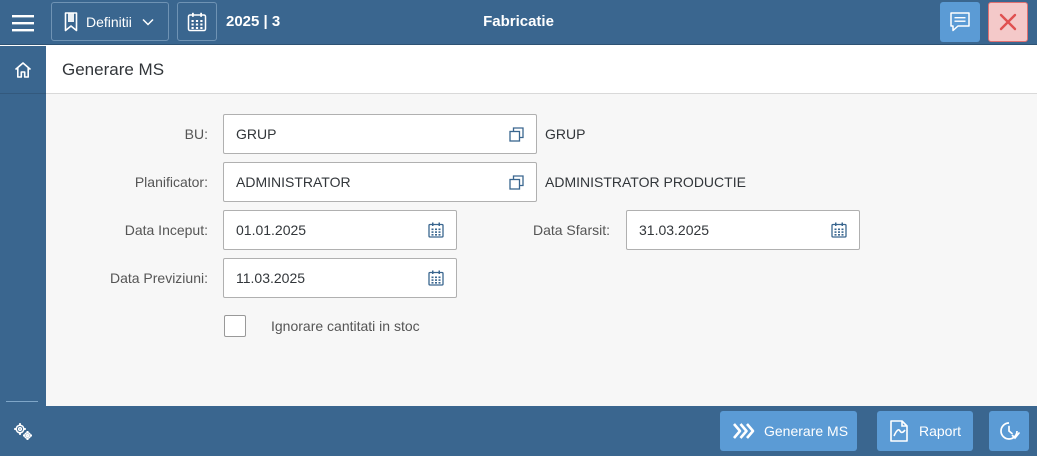  What do you see at coordinates (171, 182) in the screenshot?
I see `planificator-label: Planificator:` at bounding box center [171, 182].